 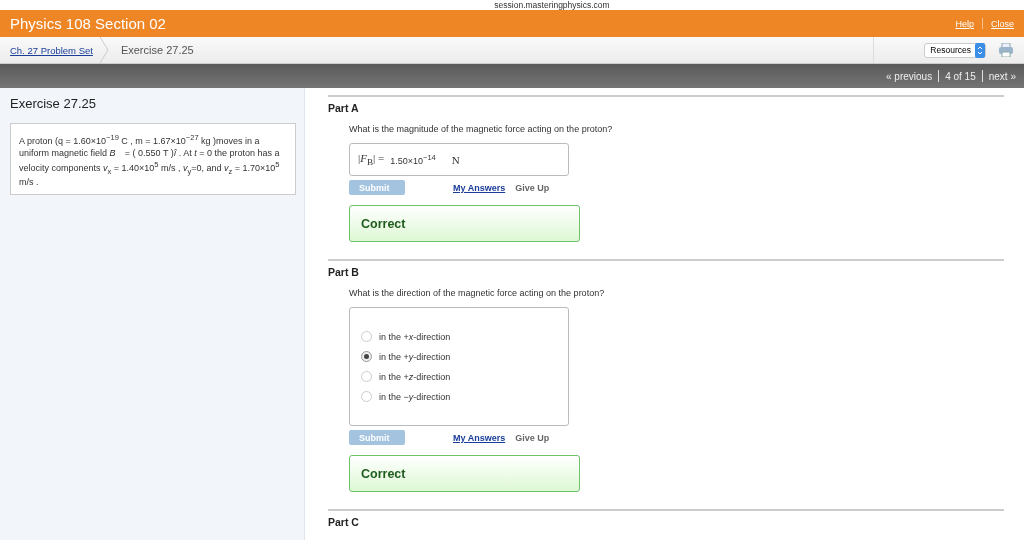 What do you see at coordinates (415, 356) in the screenshot?
I see `option-label: in the +y-direction` at bounding box center [415, 356].